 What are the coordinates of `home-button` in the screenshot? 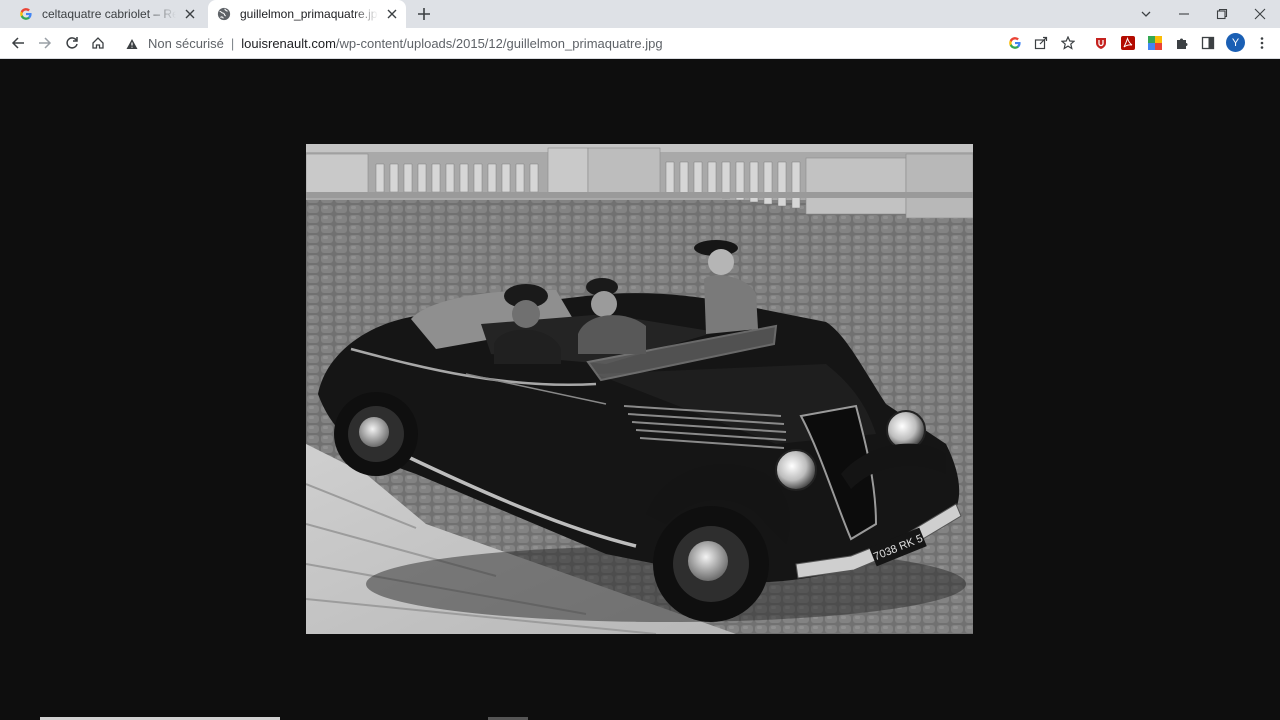 It's located at (98, 43).